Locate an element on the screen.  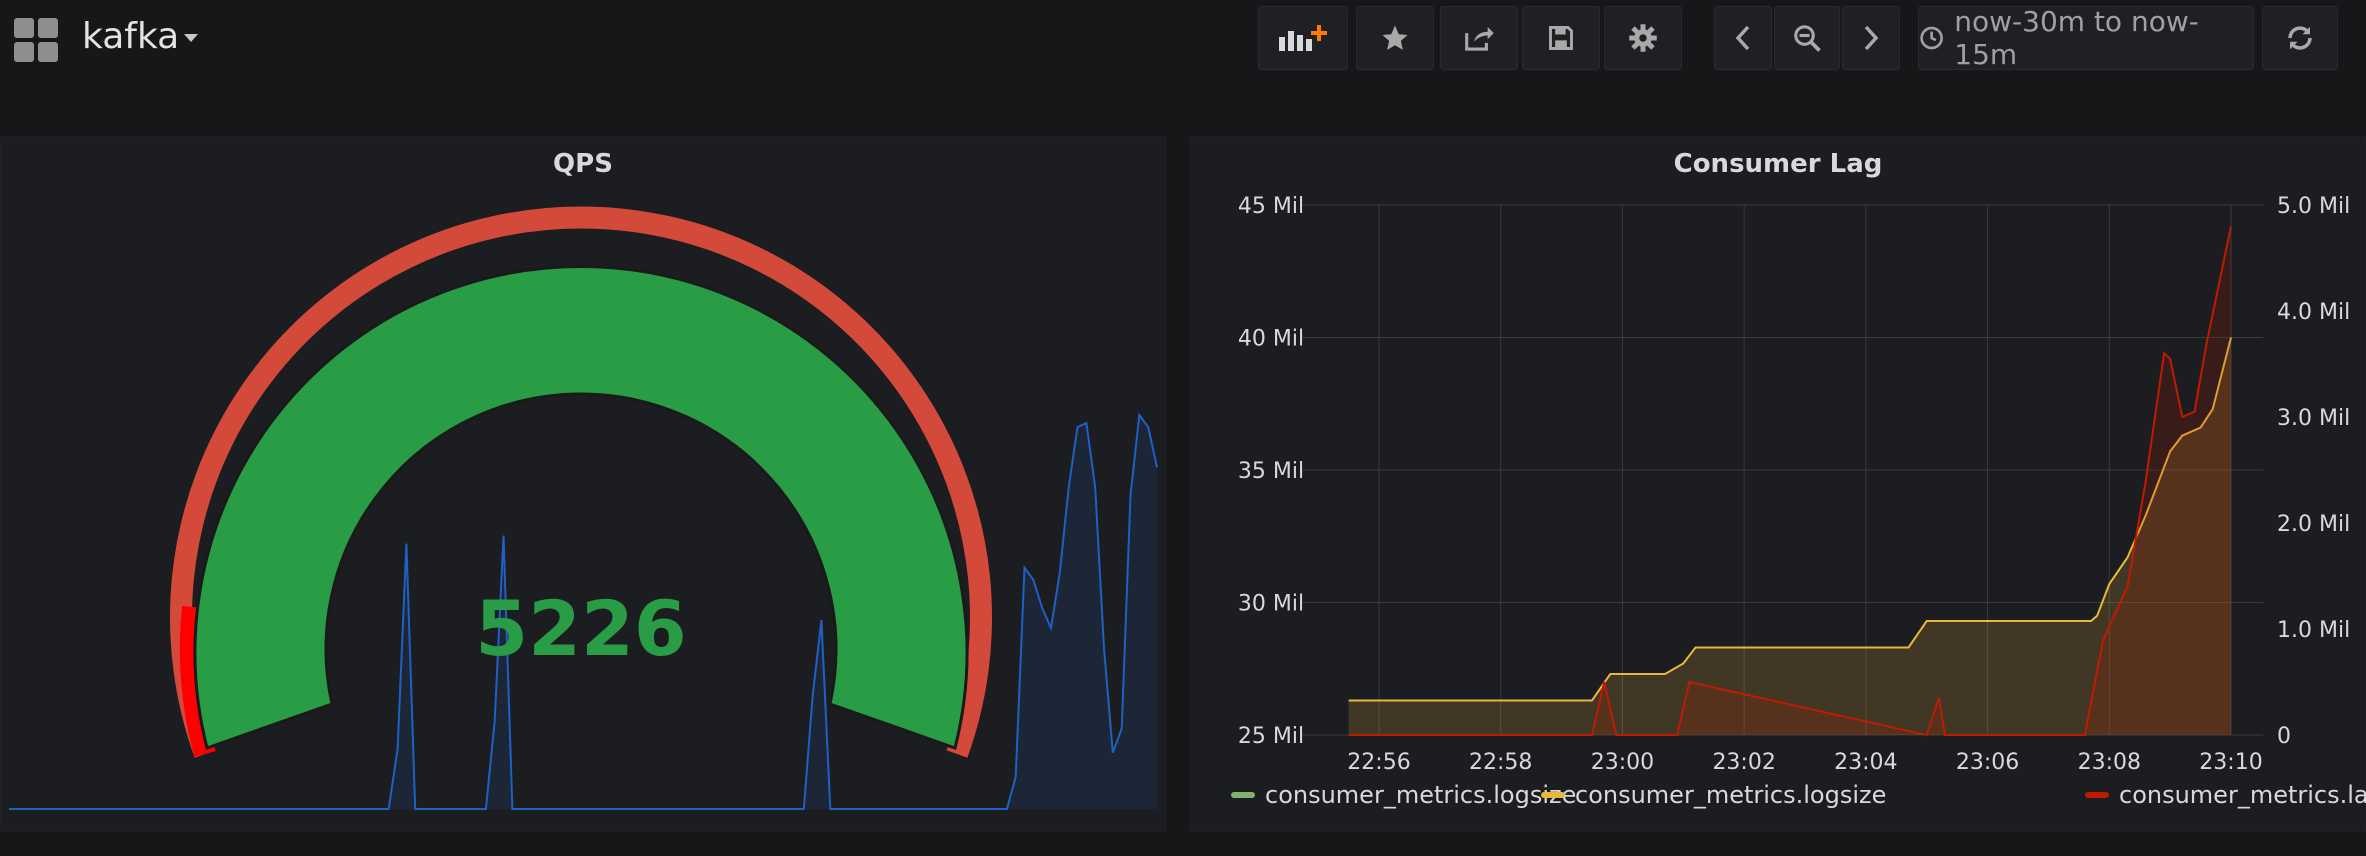
zoom-out-icon is located at coordinates (1807, 38).